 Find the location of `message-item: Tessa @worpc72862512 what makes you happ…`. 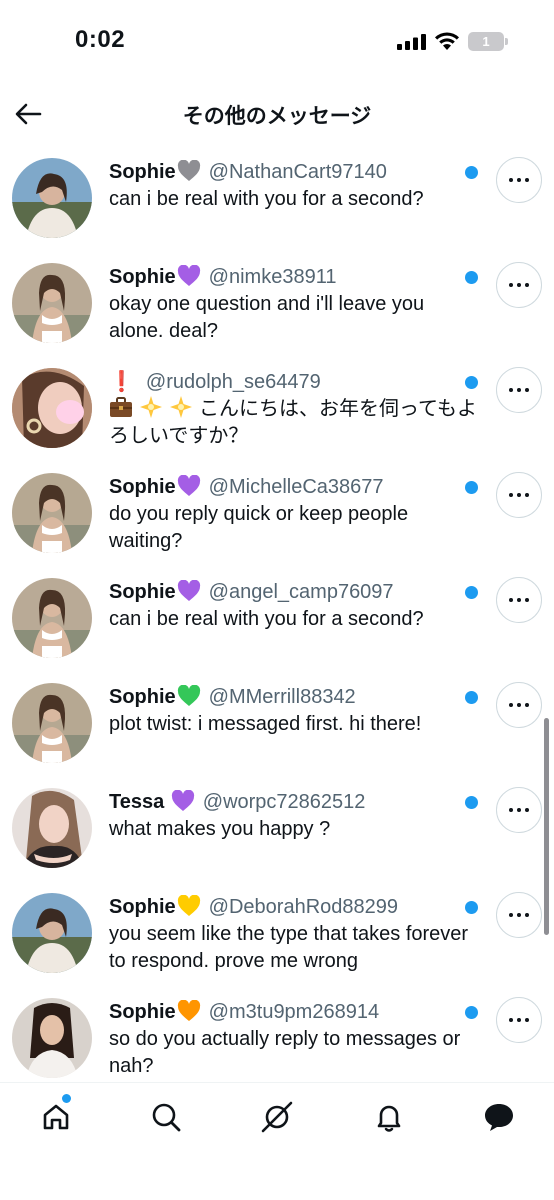

message-item: Tessa @worpc72862512 what makes you happ… is located at coordinates (277, 835).